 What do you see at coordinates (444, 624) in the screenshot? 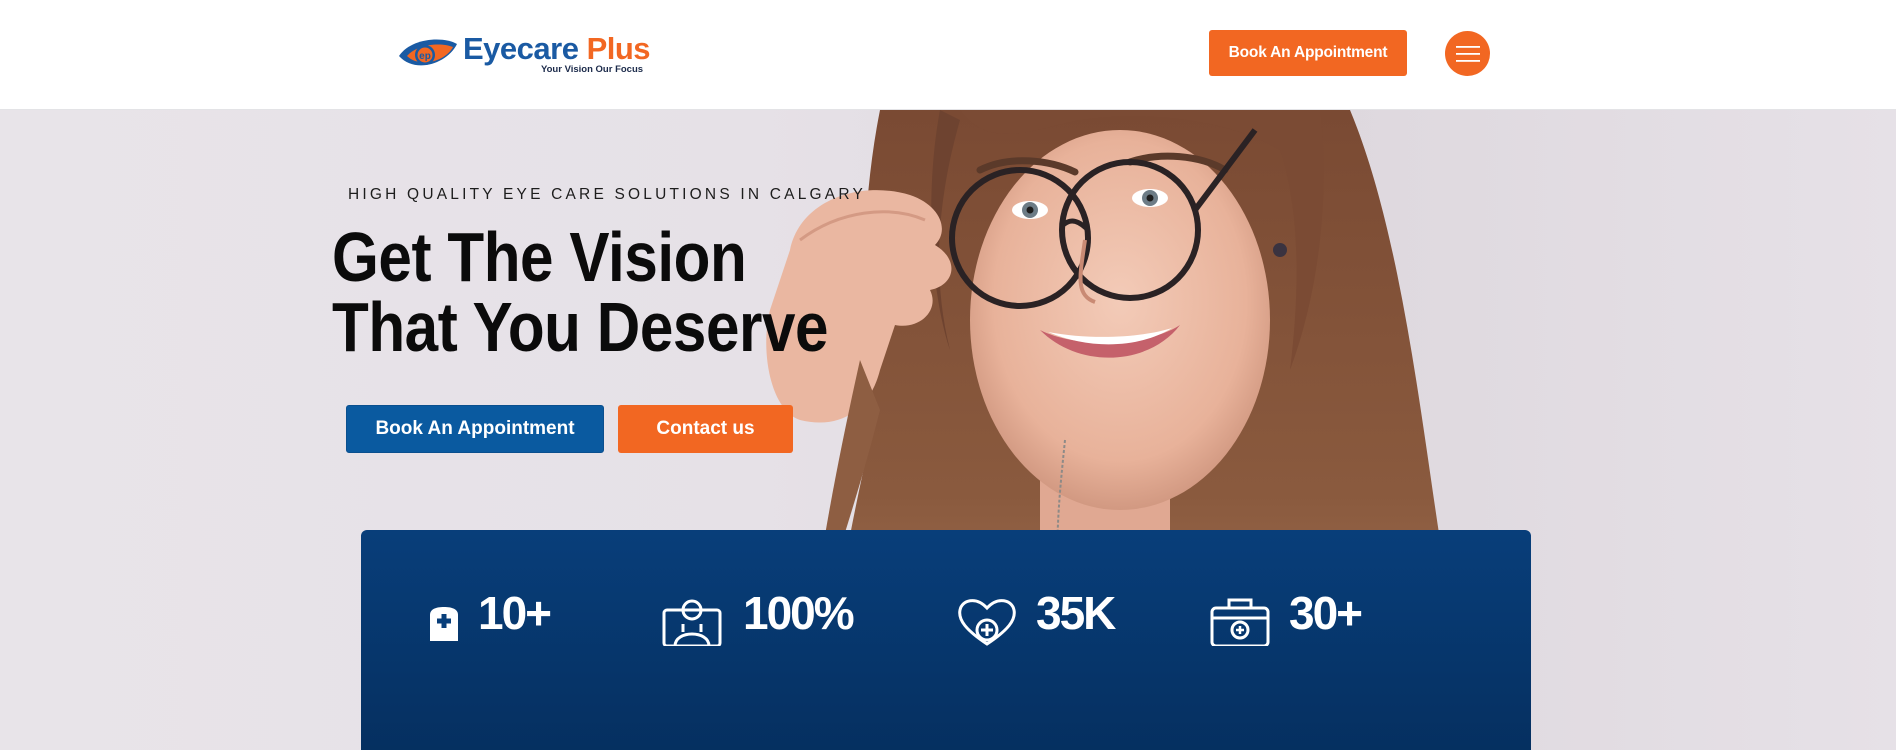
I see `medical-clipboard-icon` at bounding box center [444, 624].